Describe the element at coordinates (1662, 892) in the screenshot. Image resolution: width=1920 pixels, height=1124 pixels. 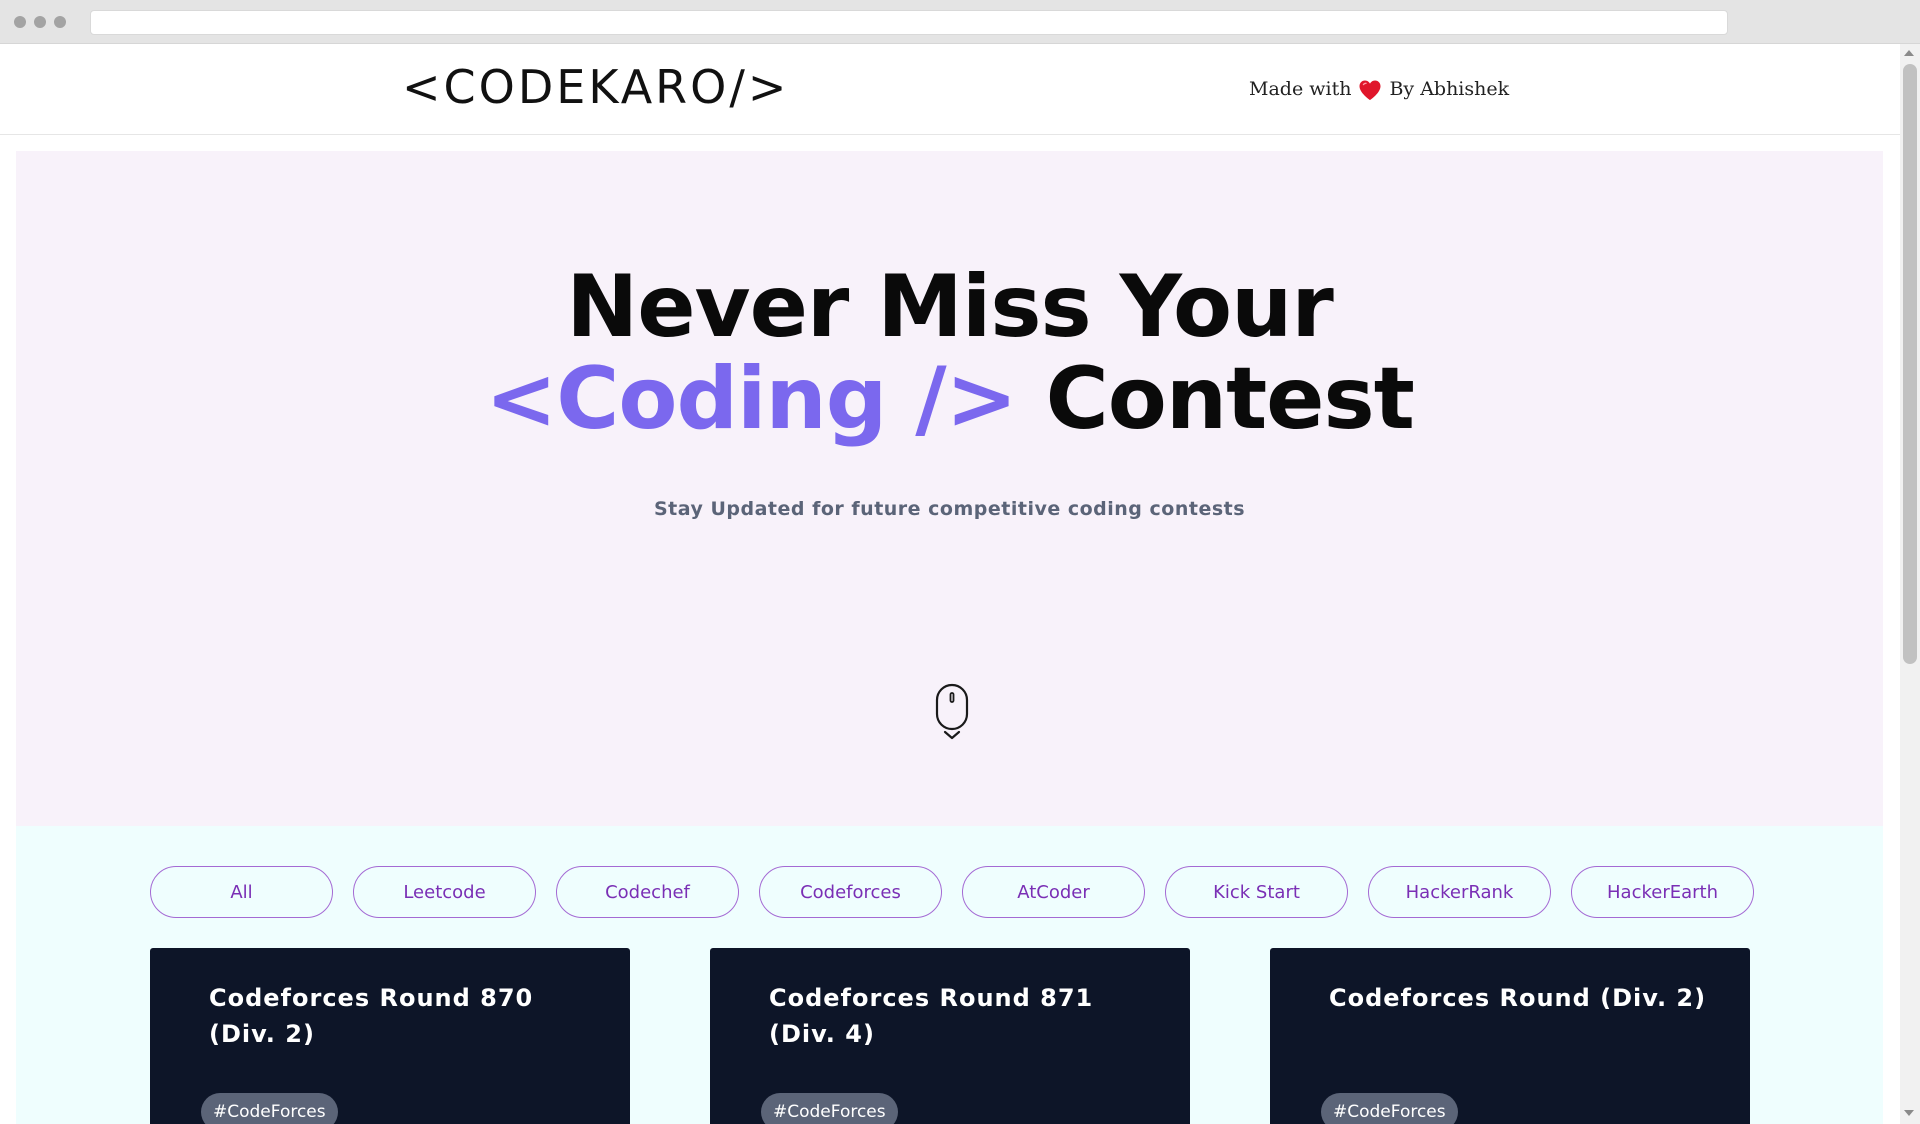
I see `filter-hackerearth-button: HackerEarth` at that location.